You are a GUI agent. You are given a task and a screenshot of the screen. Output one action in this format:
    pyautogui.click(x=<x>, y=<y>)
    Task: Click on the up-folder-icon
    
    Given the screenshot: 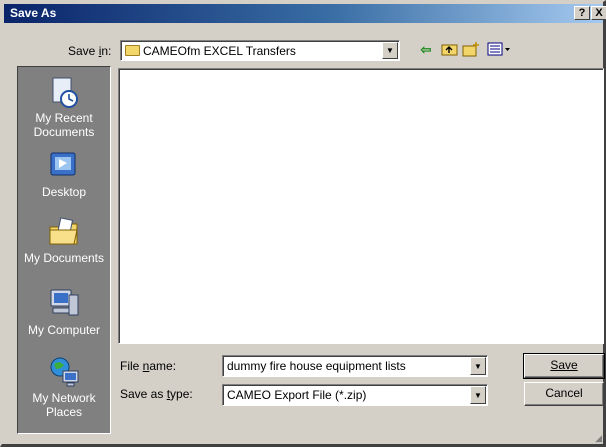 What is the action you would take?
    pyautogui.click(x=450, y=50)
    